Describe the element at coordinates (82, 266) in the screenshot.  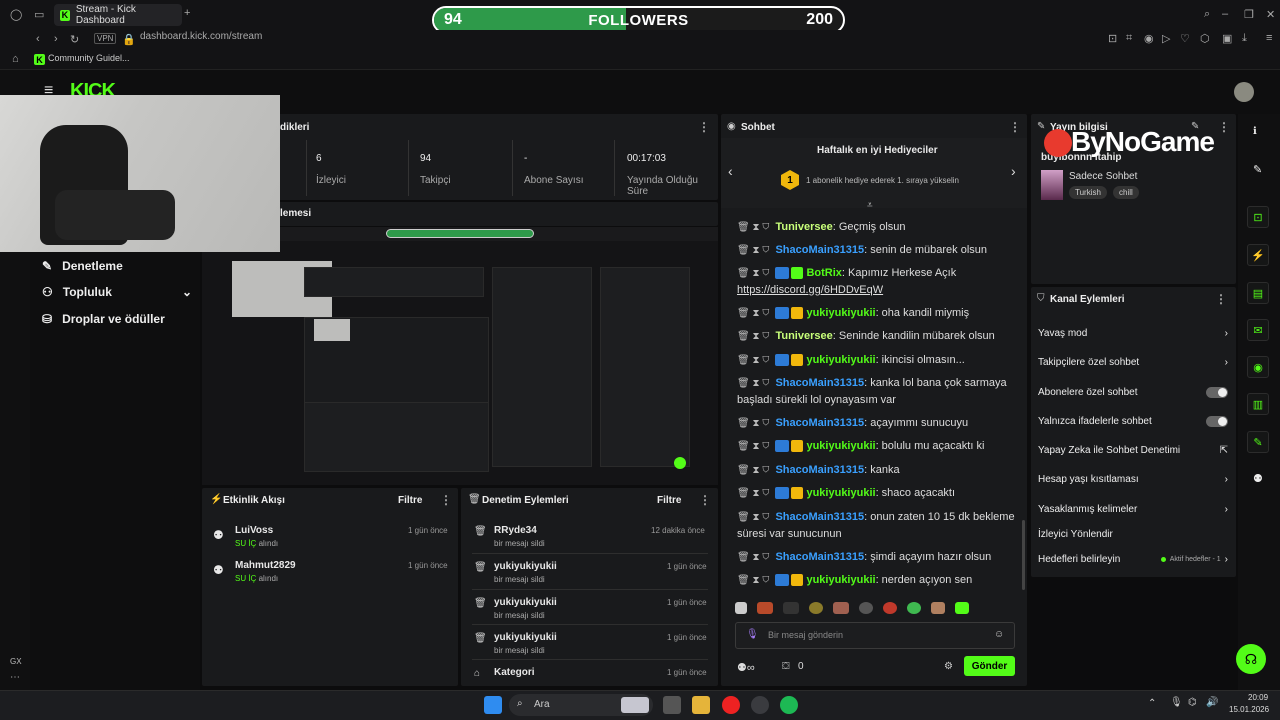
I see `sidebar-item-moderation: ✎ Denetleme` at that location.